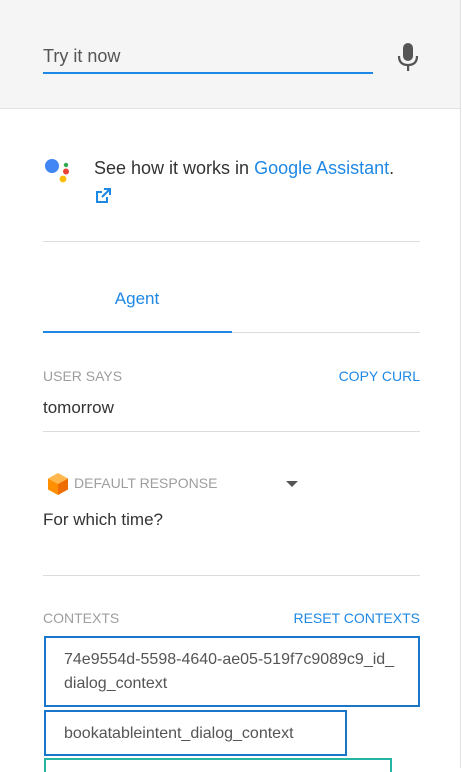  Describe the element at coordinates (356, 618) in the screenshot. I see `reset-contexts-button: RESET CONTEXTS` at that location.